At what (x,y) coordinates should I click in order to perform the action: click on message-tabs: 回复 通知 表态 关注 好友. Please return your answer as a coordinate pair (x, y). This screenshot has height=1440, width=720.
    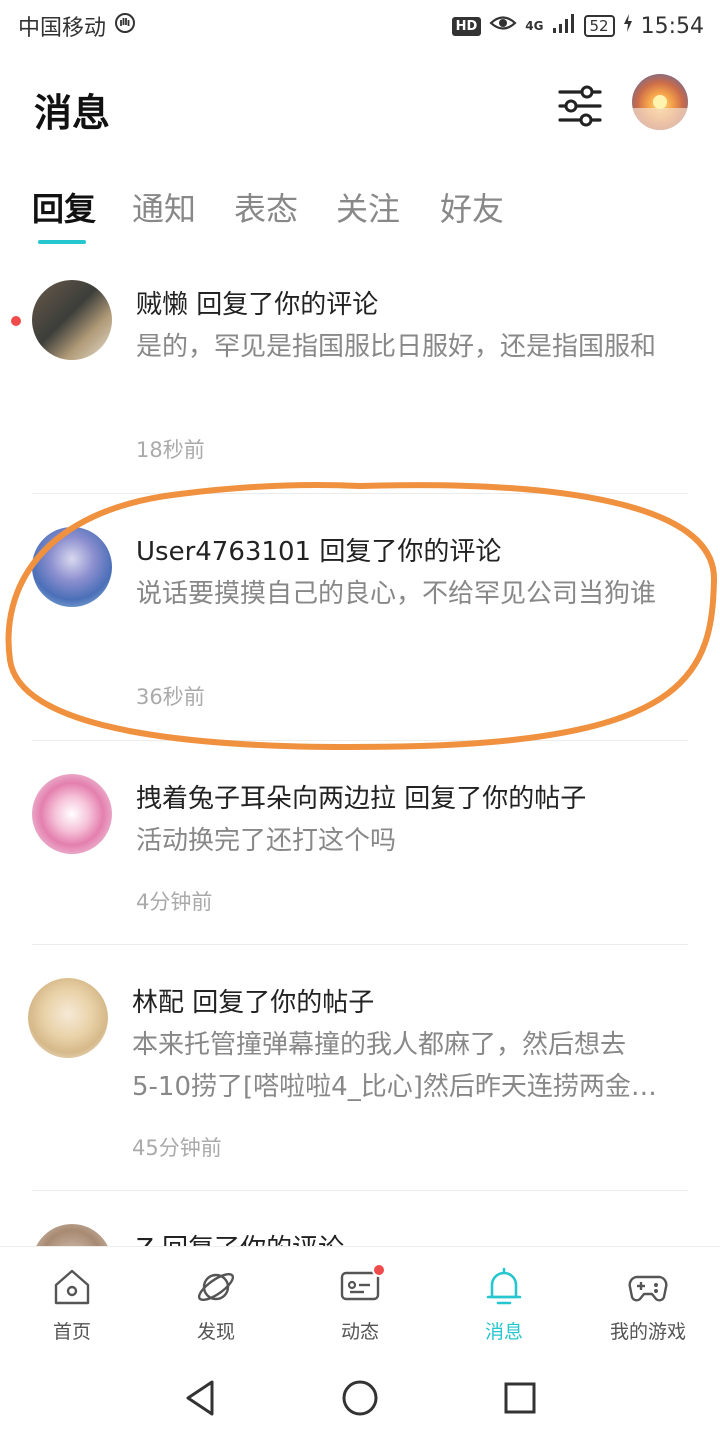
    Looking at the image, I should click on (360, 215).